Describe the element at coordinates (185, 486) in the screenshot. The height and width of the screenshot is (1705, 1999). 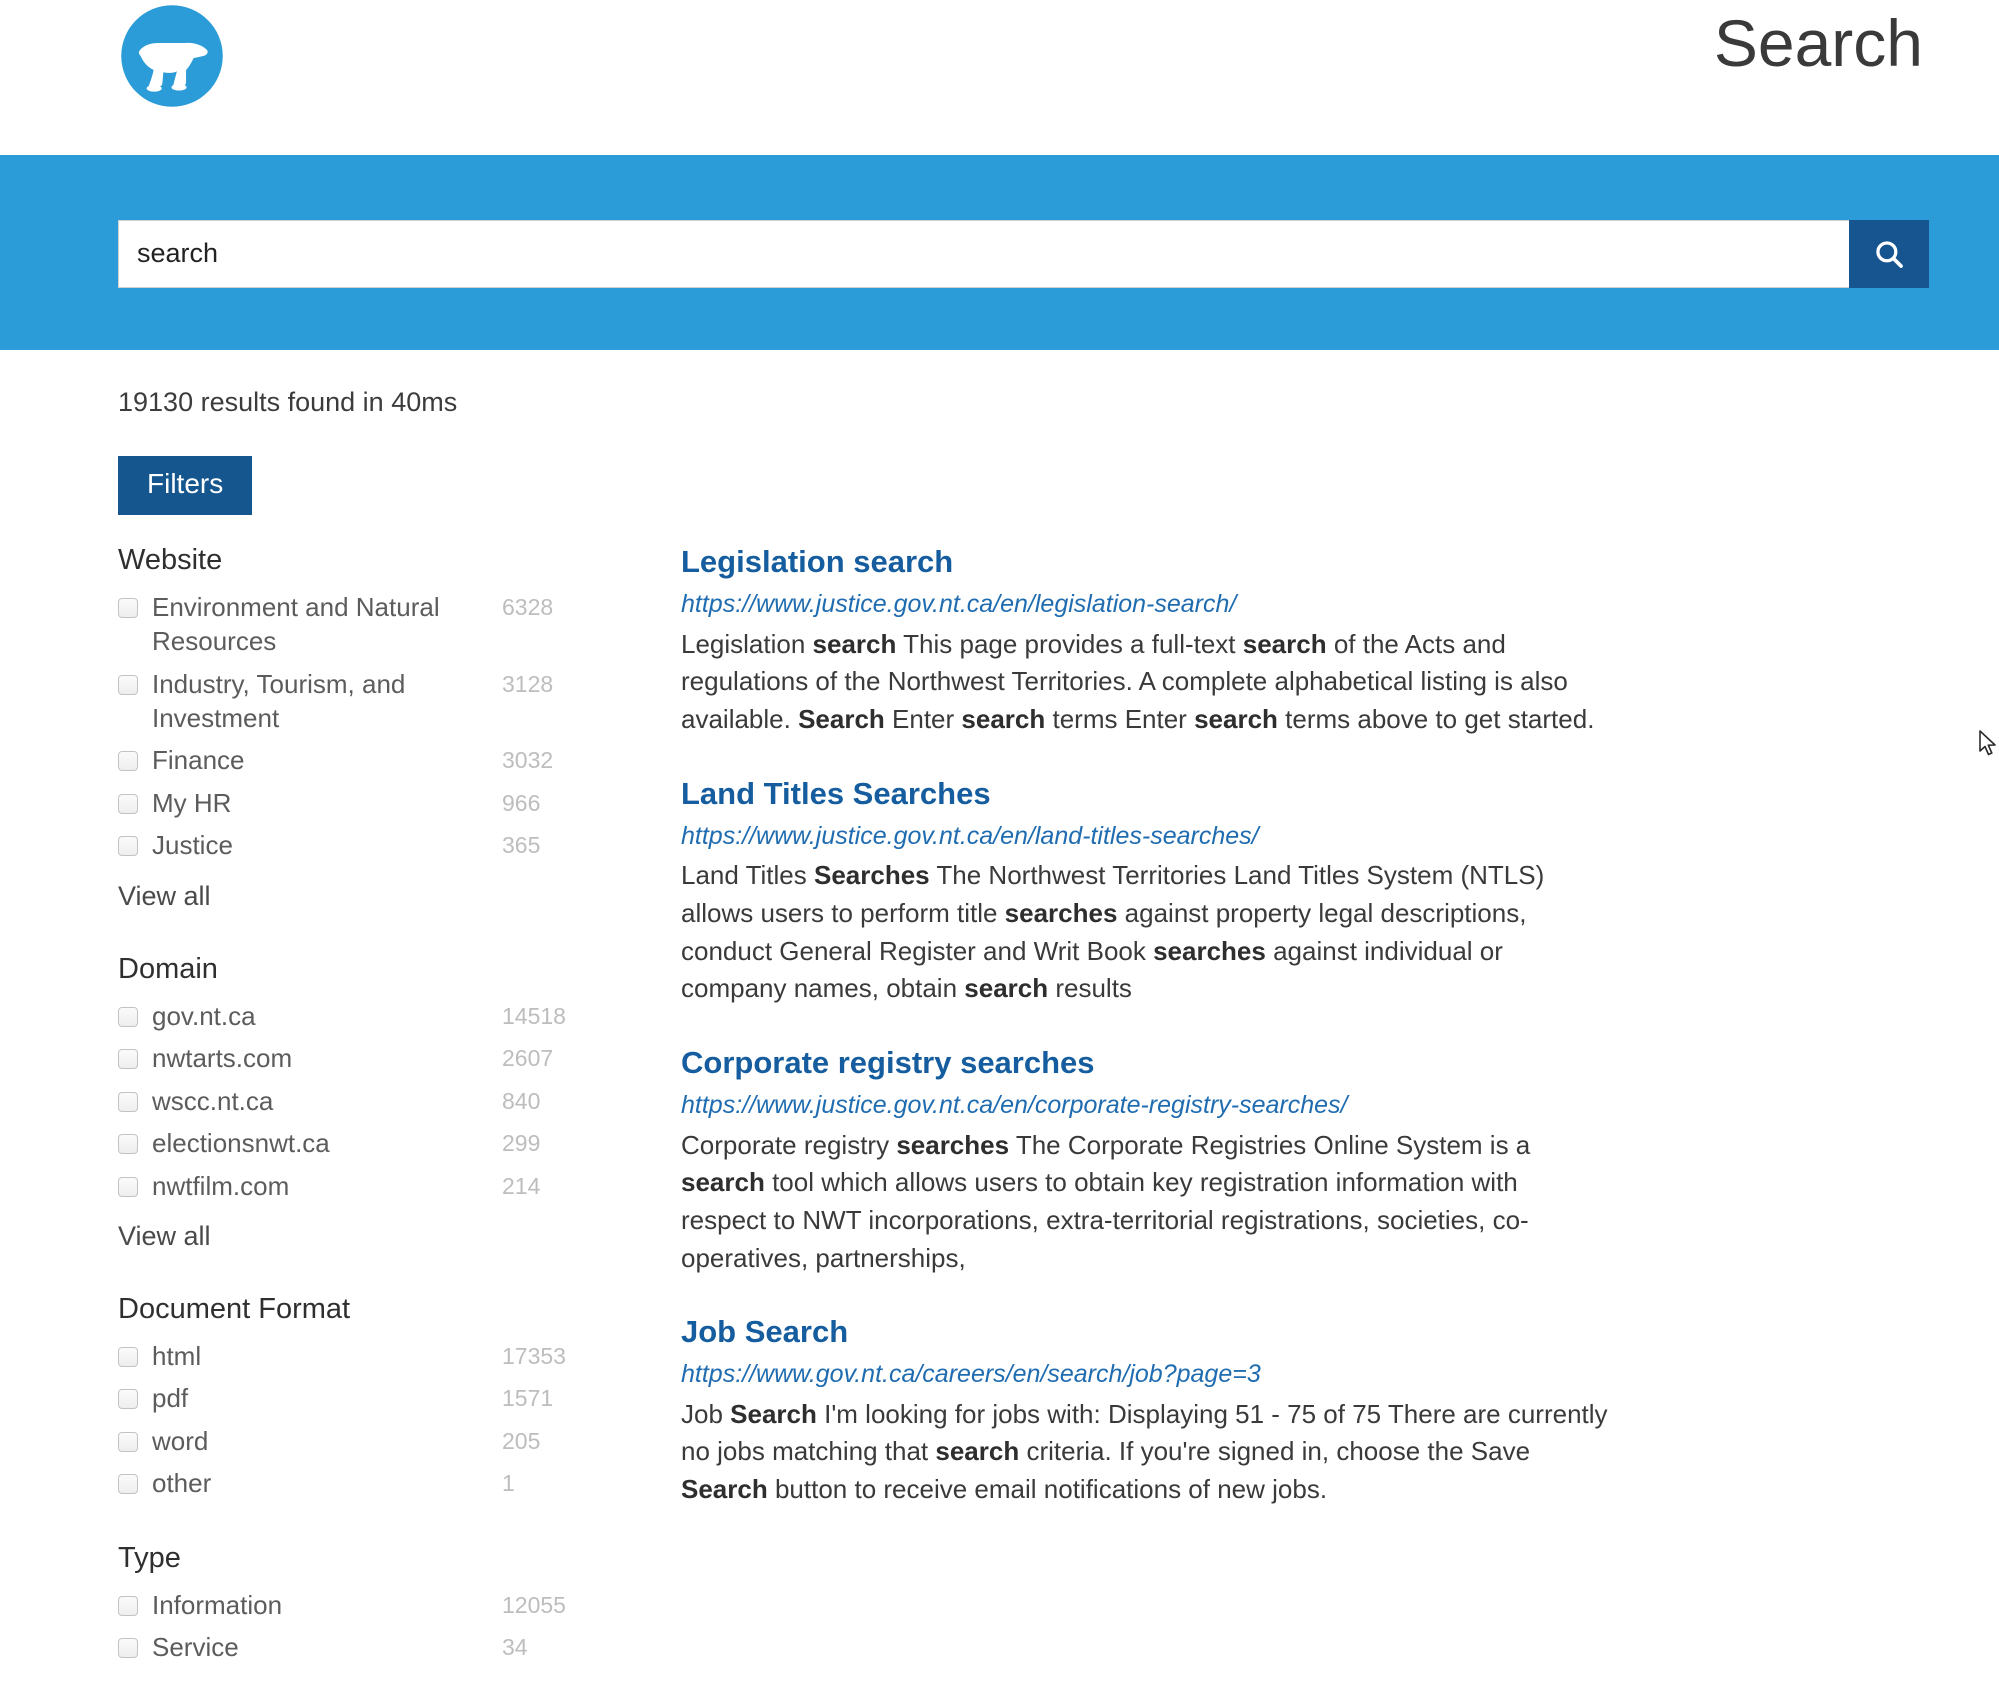
I see `filters-button: Filters` at that location.